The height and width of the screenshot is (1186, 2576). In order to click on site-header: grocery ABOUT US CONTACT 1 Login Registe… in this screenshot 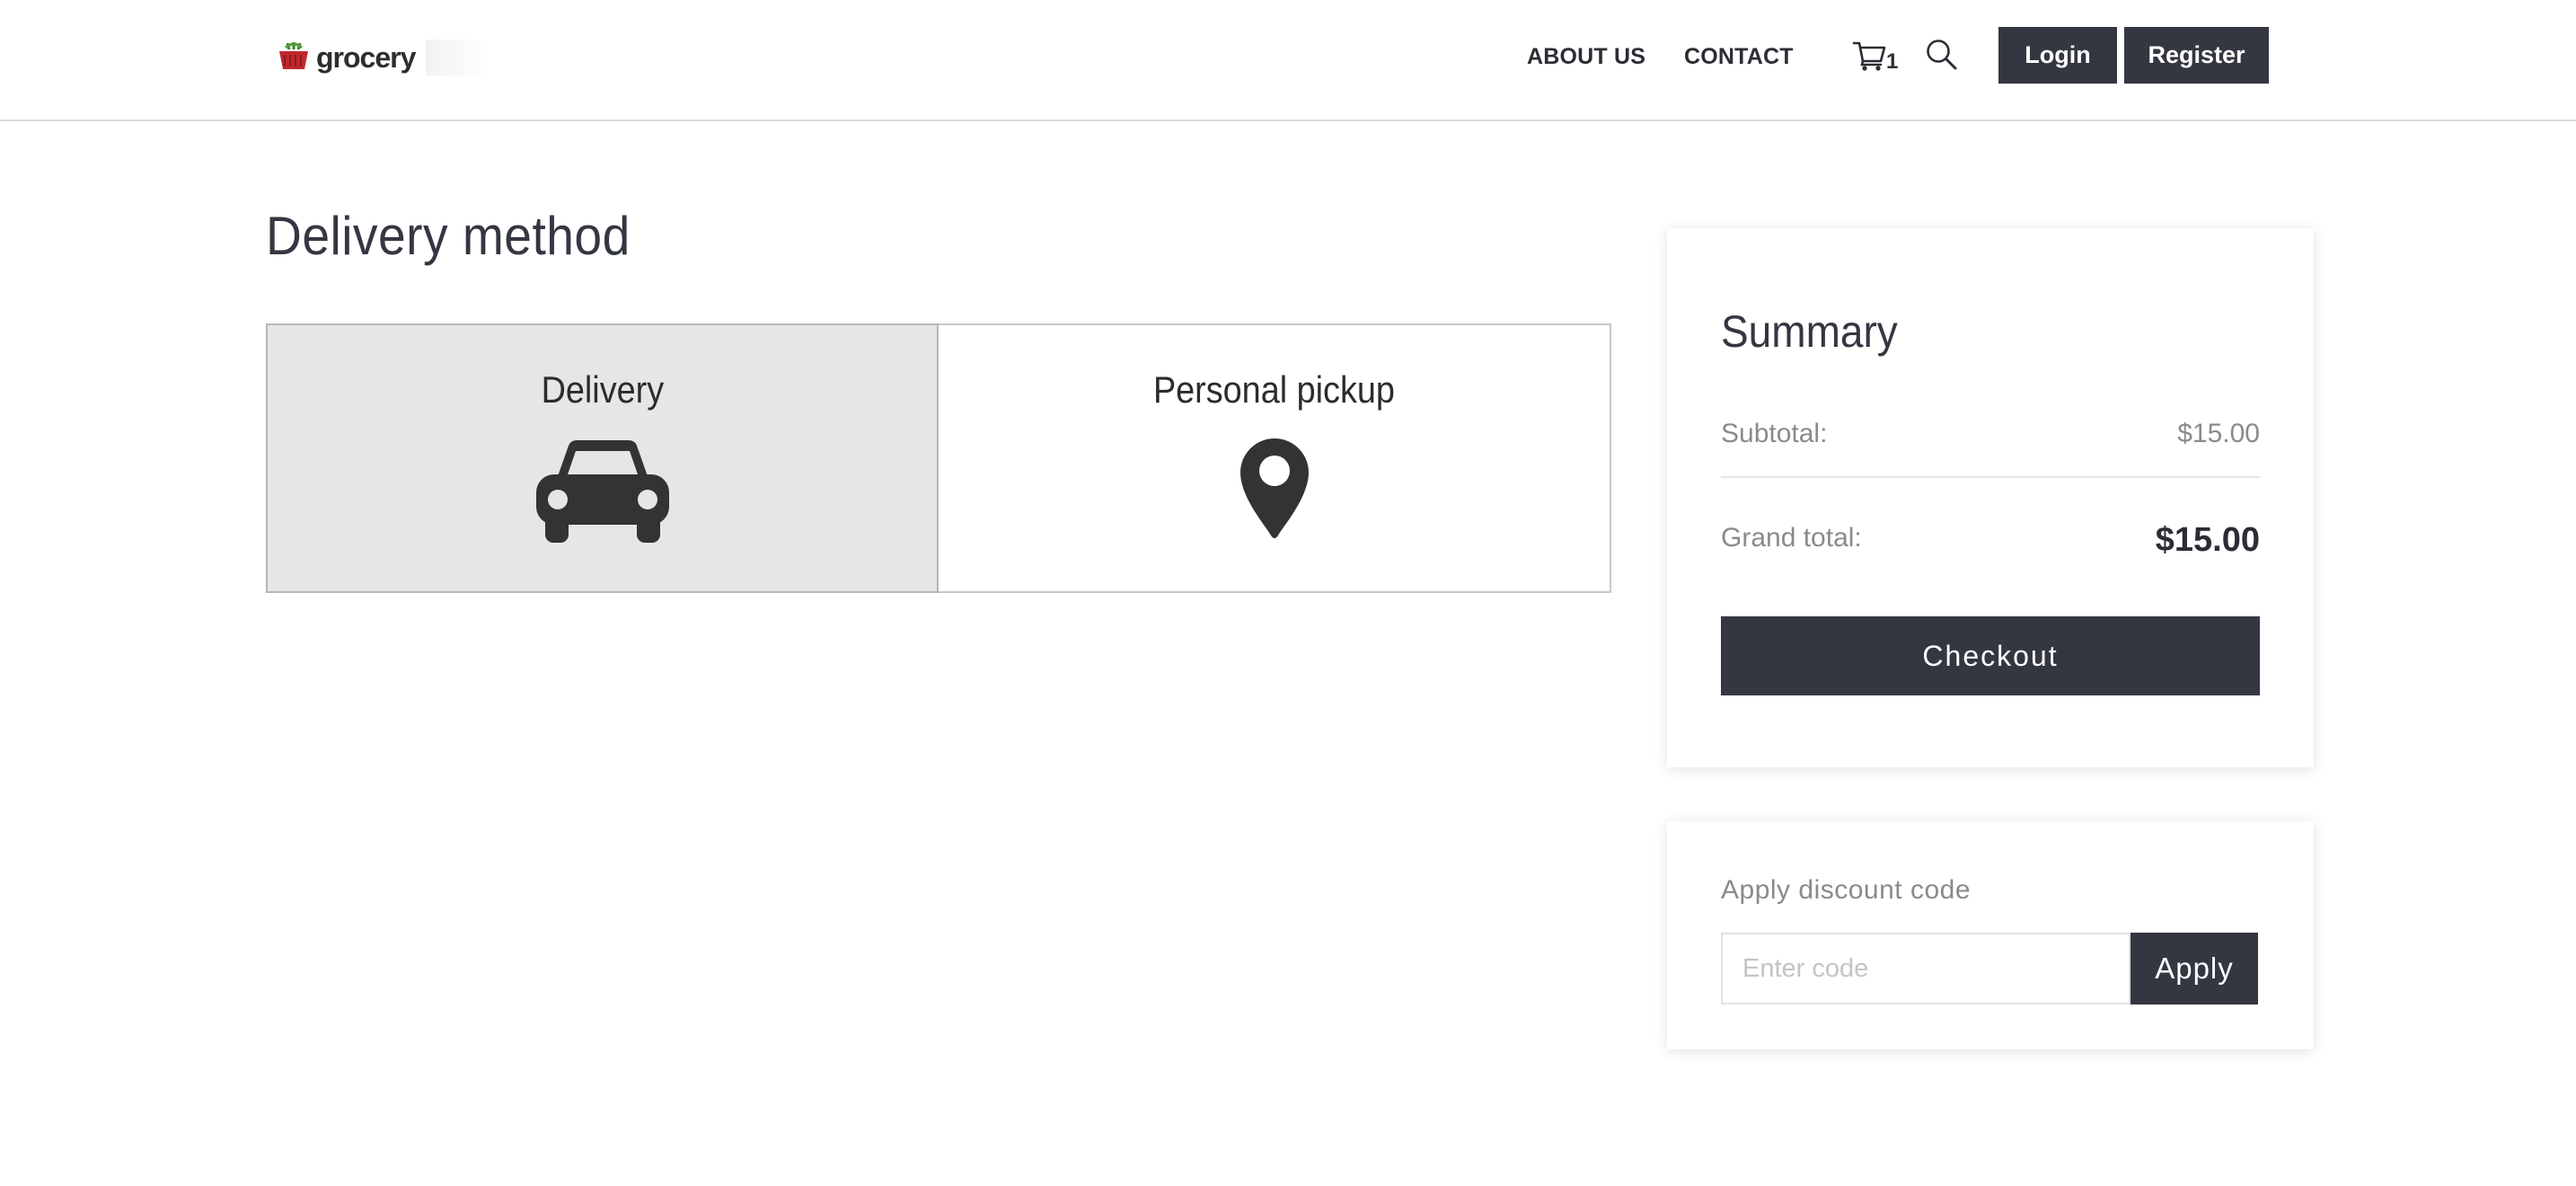, I will do `click(1288, 60)`.